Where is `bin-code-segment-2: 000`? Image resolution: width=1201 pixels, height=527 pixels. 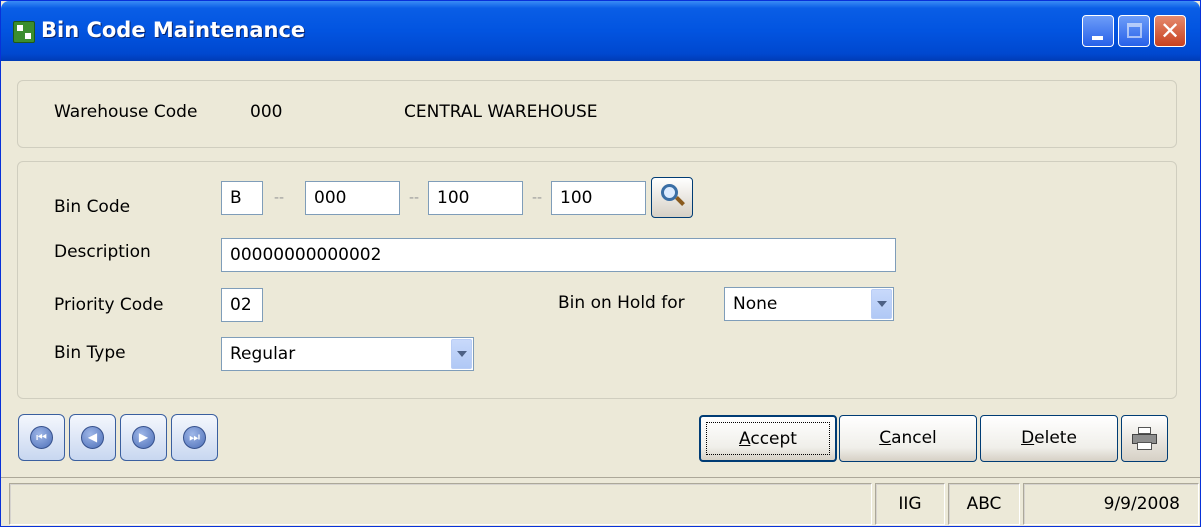 bin-code-segment-2: 000 is located at coordinates (352, 198).